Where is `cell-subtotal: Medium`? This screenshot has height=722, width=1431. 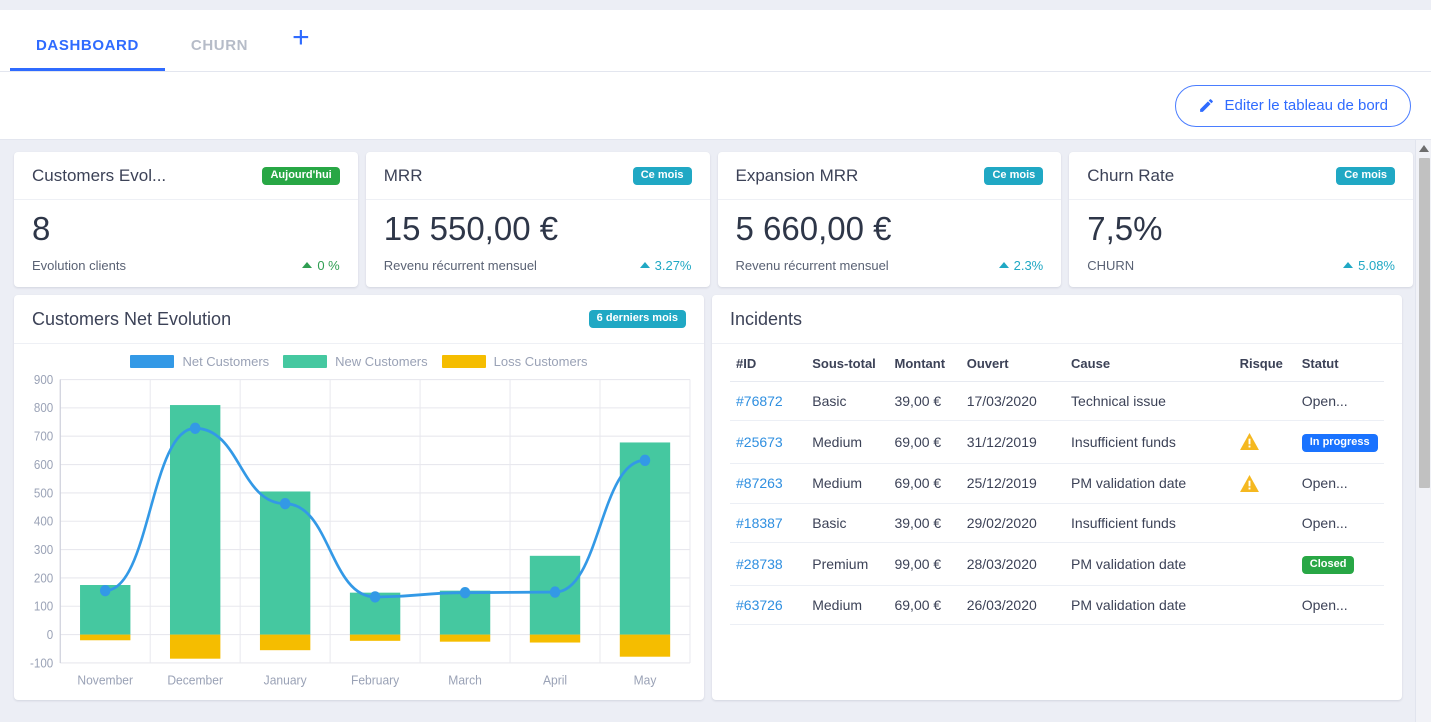 cell-subtotal: Medium is located at coordinates (847, 605).